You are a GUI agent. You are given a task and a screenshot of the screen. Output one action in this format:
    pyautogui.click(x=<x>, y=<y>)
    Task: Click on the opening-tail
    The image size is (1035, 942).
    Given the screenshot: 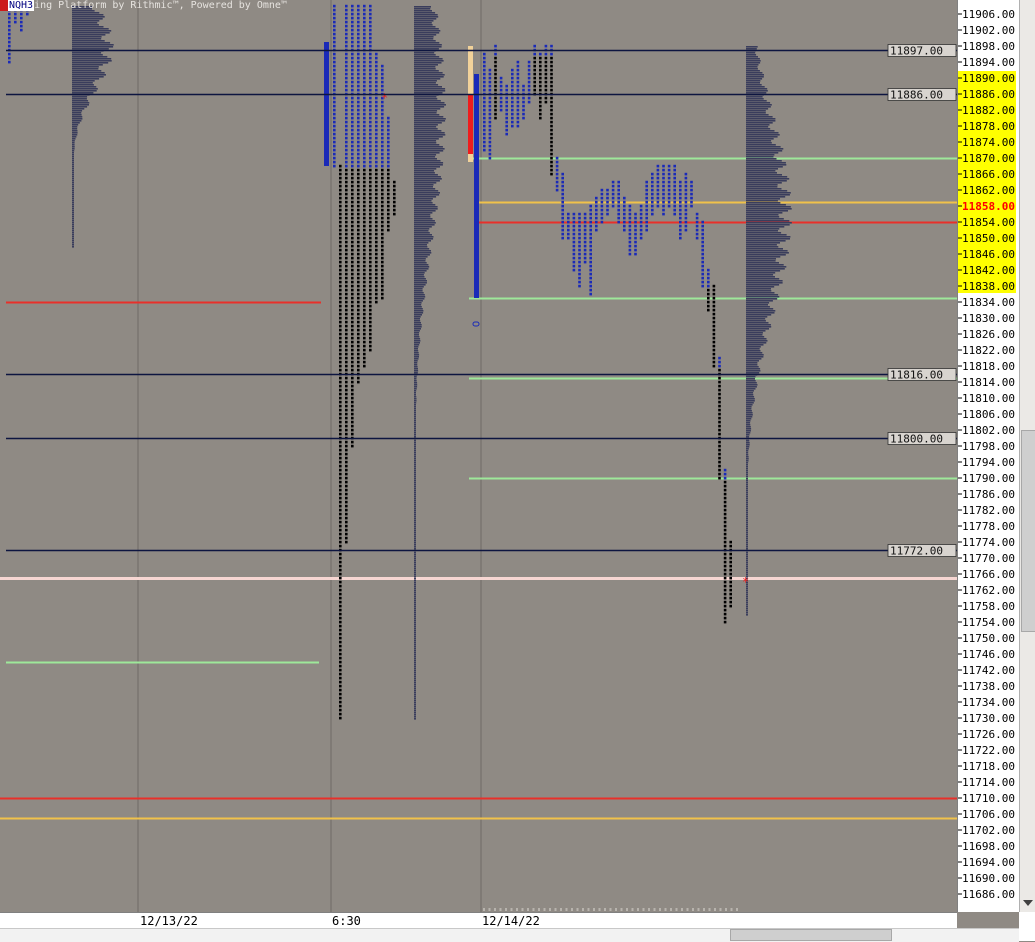 What is the action you would take?
    pyautogui.click(x=470, y=70)
    